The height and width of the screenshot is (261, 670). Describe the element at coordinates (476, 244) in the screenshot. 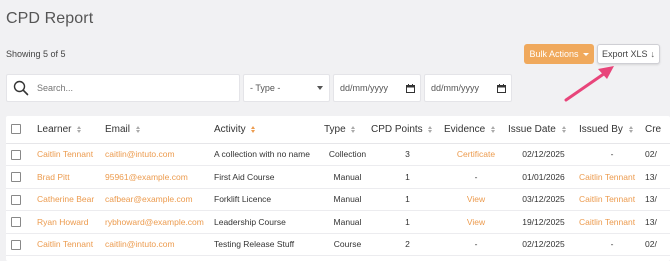

I see `evidence-cell: -` at that location.